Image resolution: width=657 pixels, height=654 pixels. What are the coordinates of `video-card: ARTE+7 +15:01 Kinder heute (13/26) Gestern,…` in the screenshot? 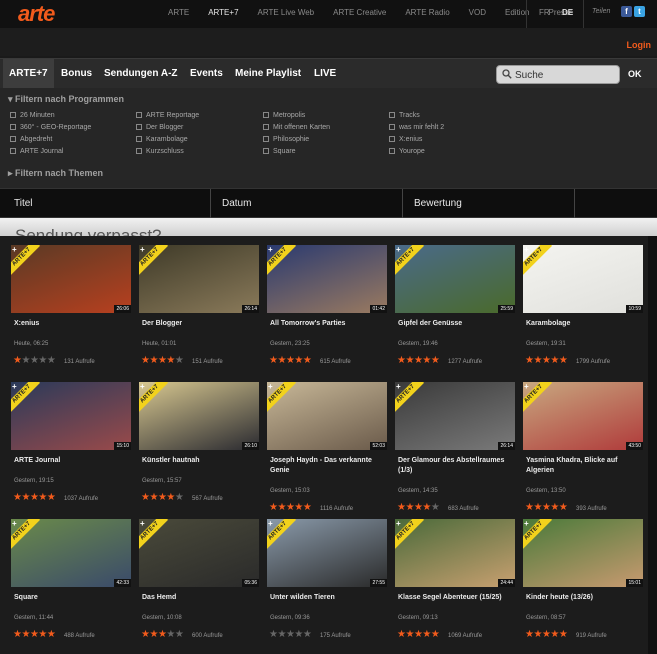 It's located at (583, 584).